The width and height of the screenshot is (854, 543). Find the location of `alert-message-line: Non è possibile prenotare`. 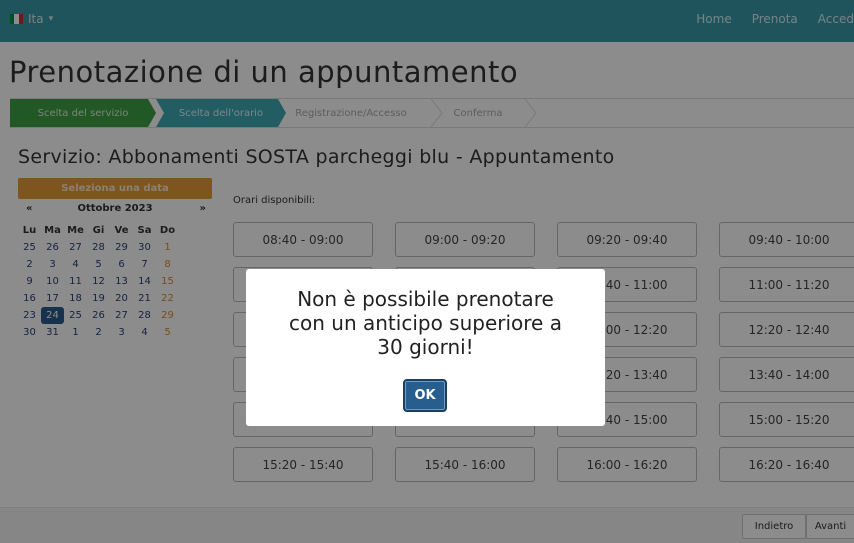

alert-message-line: Non è possibile prenotare is located at coordinates (425, 299).